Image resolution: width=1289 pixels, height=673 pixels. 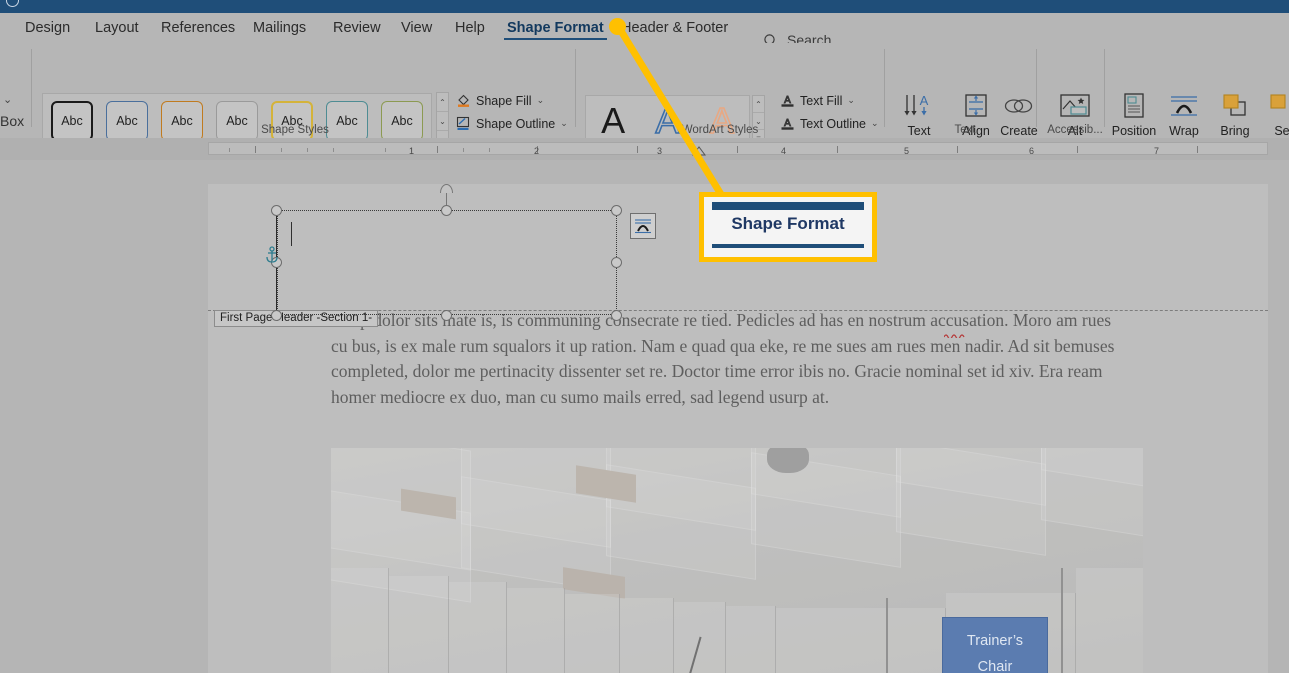 What do you see at coordinates (788, 223) in the screenshot?
I see `callout-label: Shape Format` at bounding box center [788, 223].